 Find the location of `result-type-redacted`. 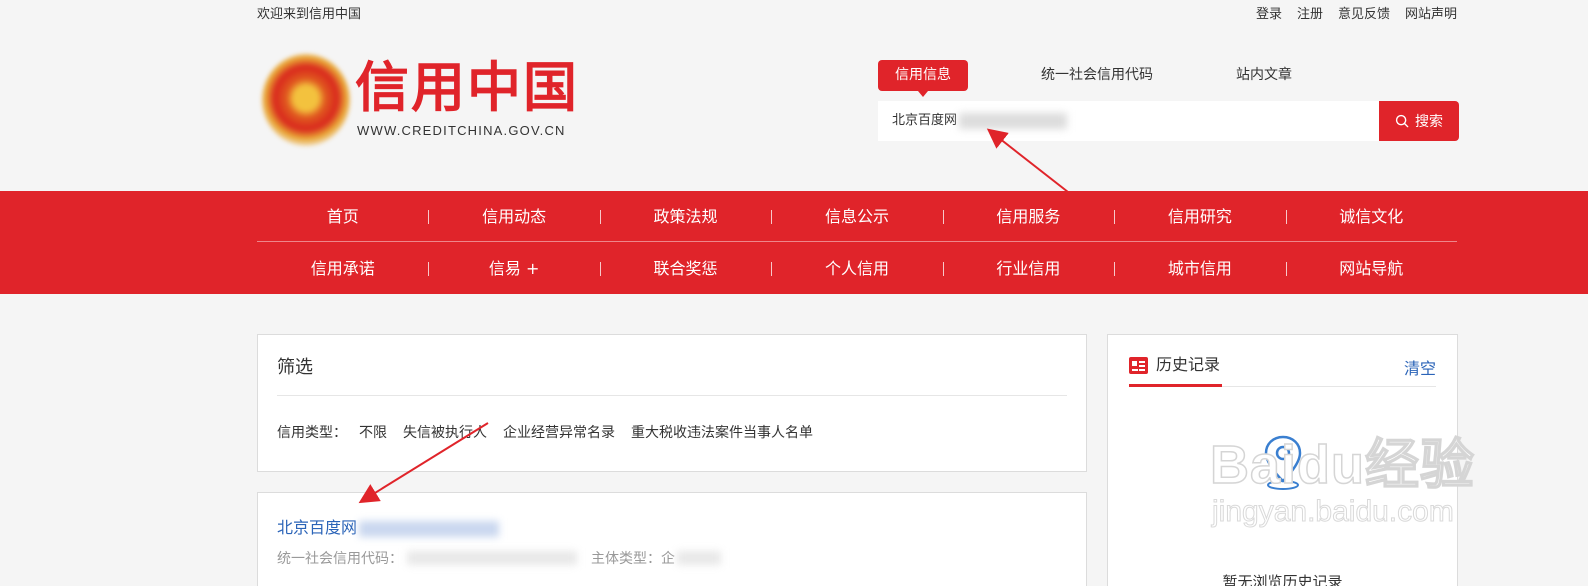

result-type-redacted is located at coordinates (699, 558).